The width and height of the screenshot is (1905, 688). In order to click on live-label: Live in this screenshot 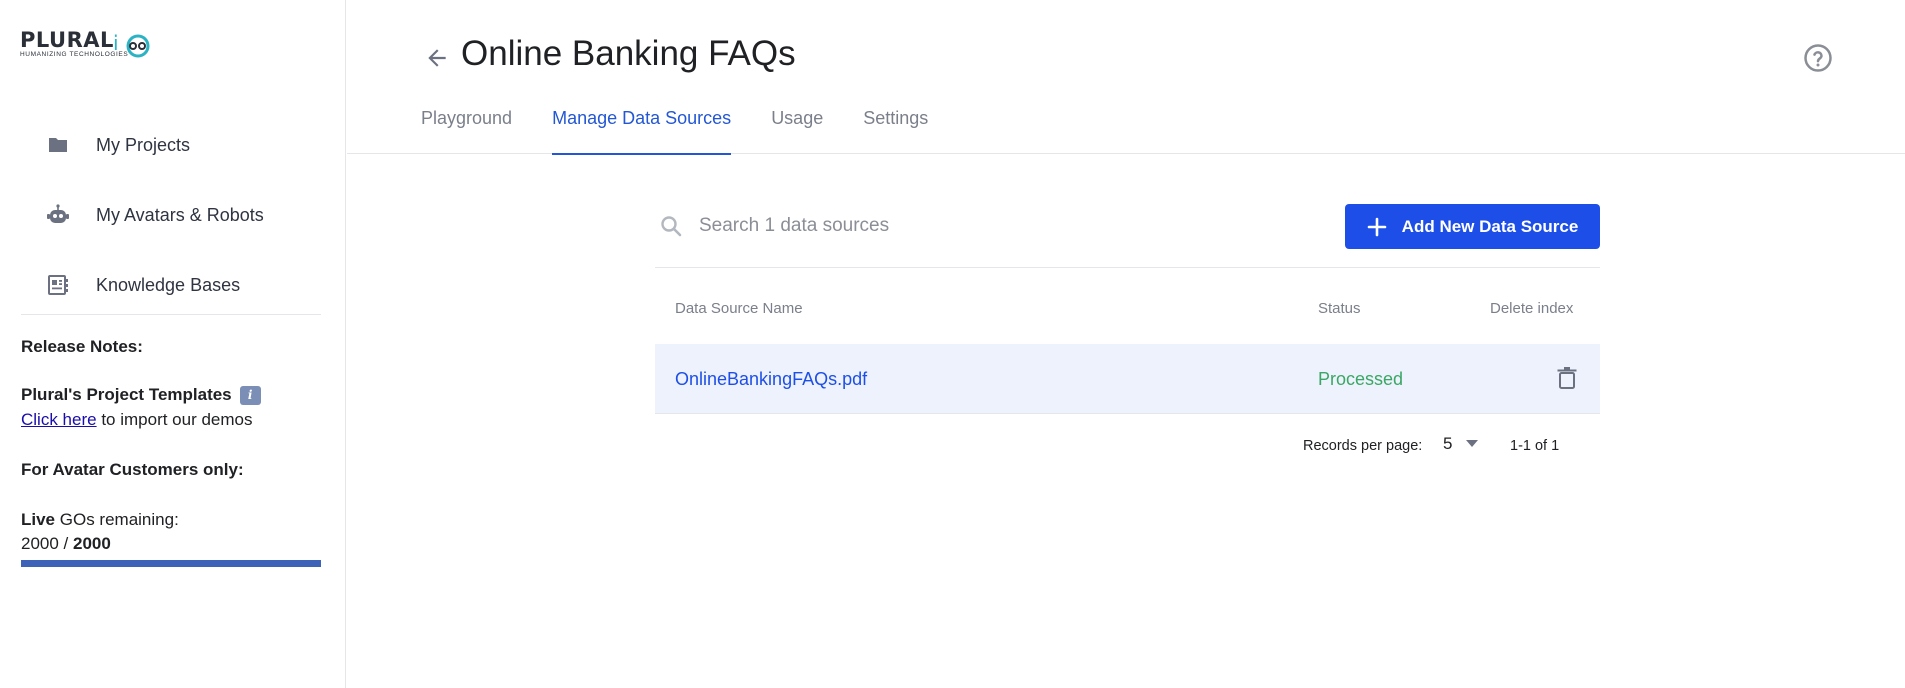, I will do `click(38, 519)`.